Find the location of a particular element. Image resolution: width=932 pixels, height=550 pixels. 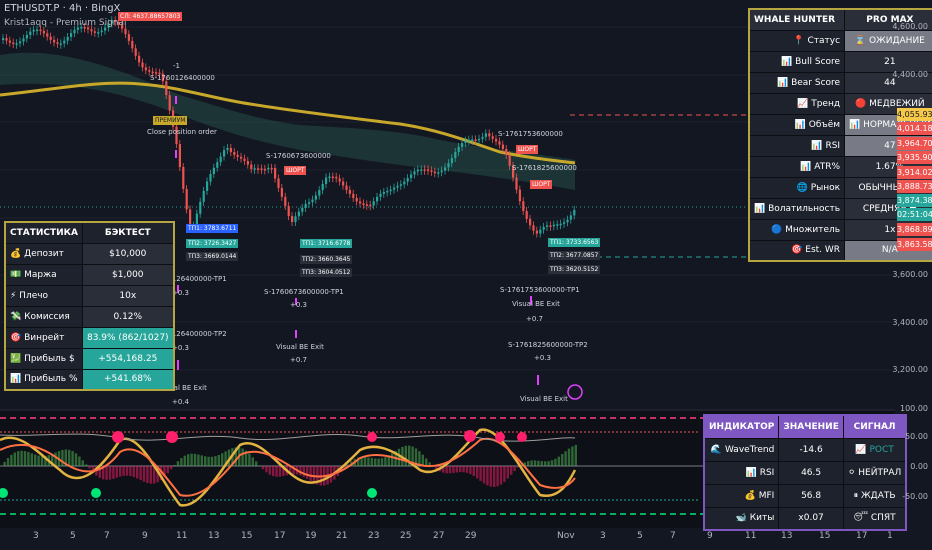

exit-label-4: S-1761753600000-TP1 is located at coordinates (540, 290).